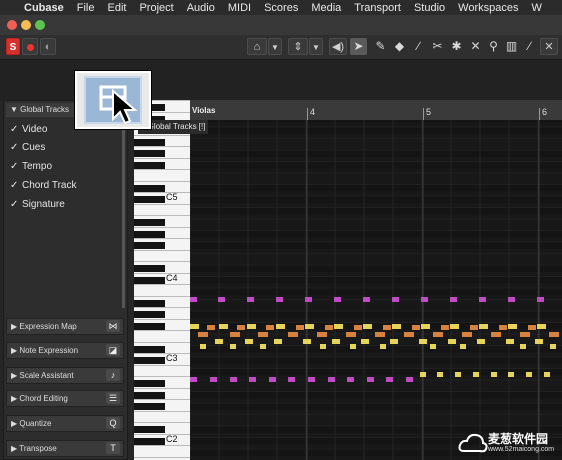  What do you see at coordinates (113, 100) in the screenshot?
I see `global-tracks-button-zoomed` at bounding box center [113, 100].